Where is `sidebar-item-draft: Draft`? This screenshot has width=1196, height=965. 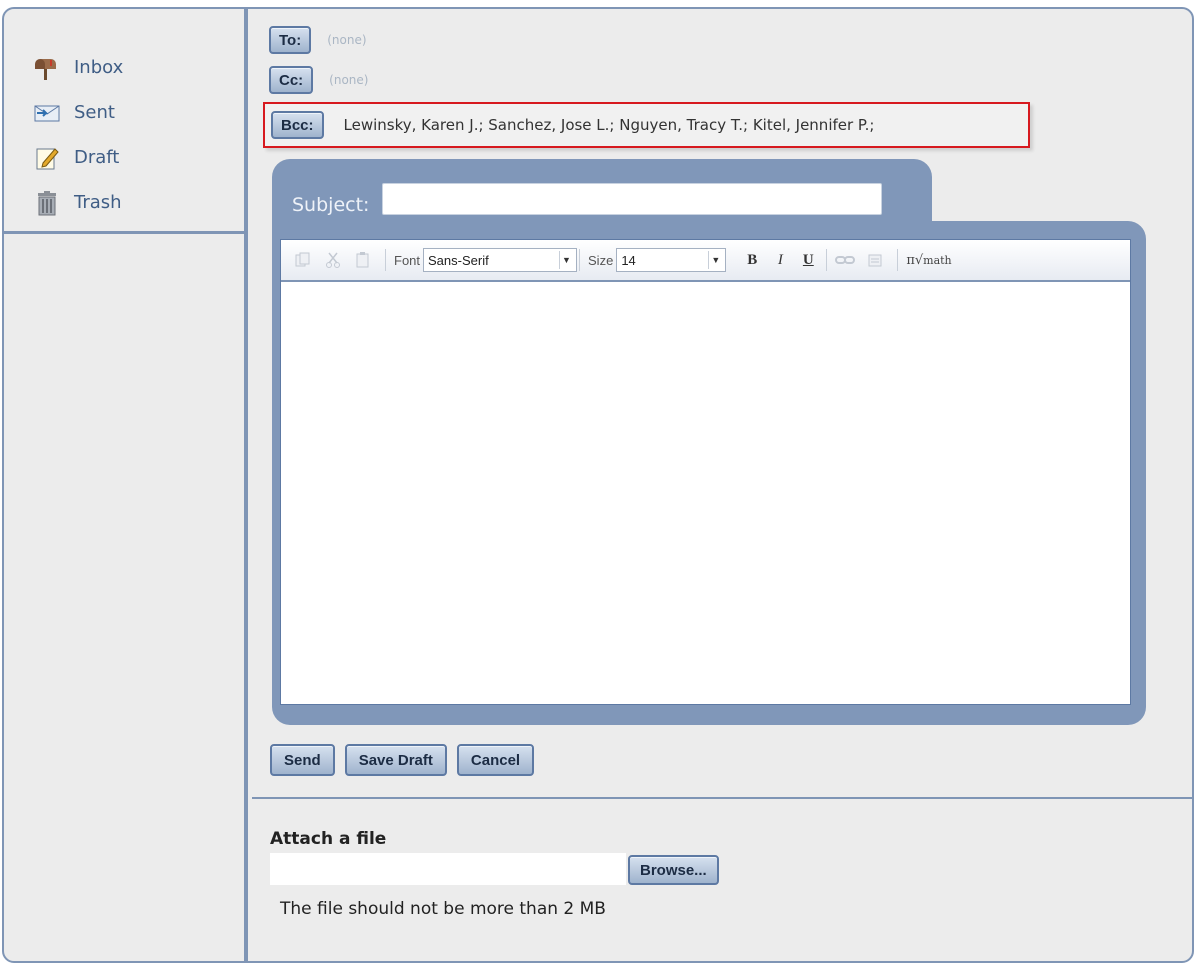
sidebar-item-draft: Draft is located at coordinates (124, 157).